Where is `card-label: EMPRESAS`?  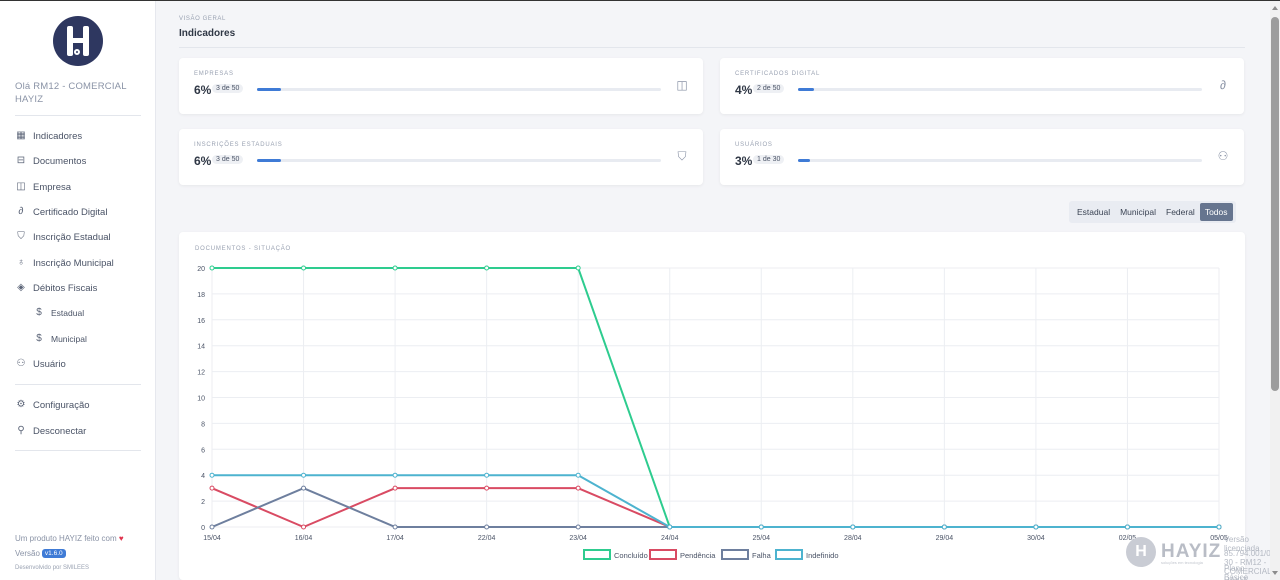 card-label: EMPRESAS is located at coordinates (214, 74).